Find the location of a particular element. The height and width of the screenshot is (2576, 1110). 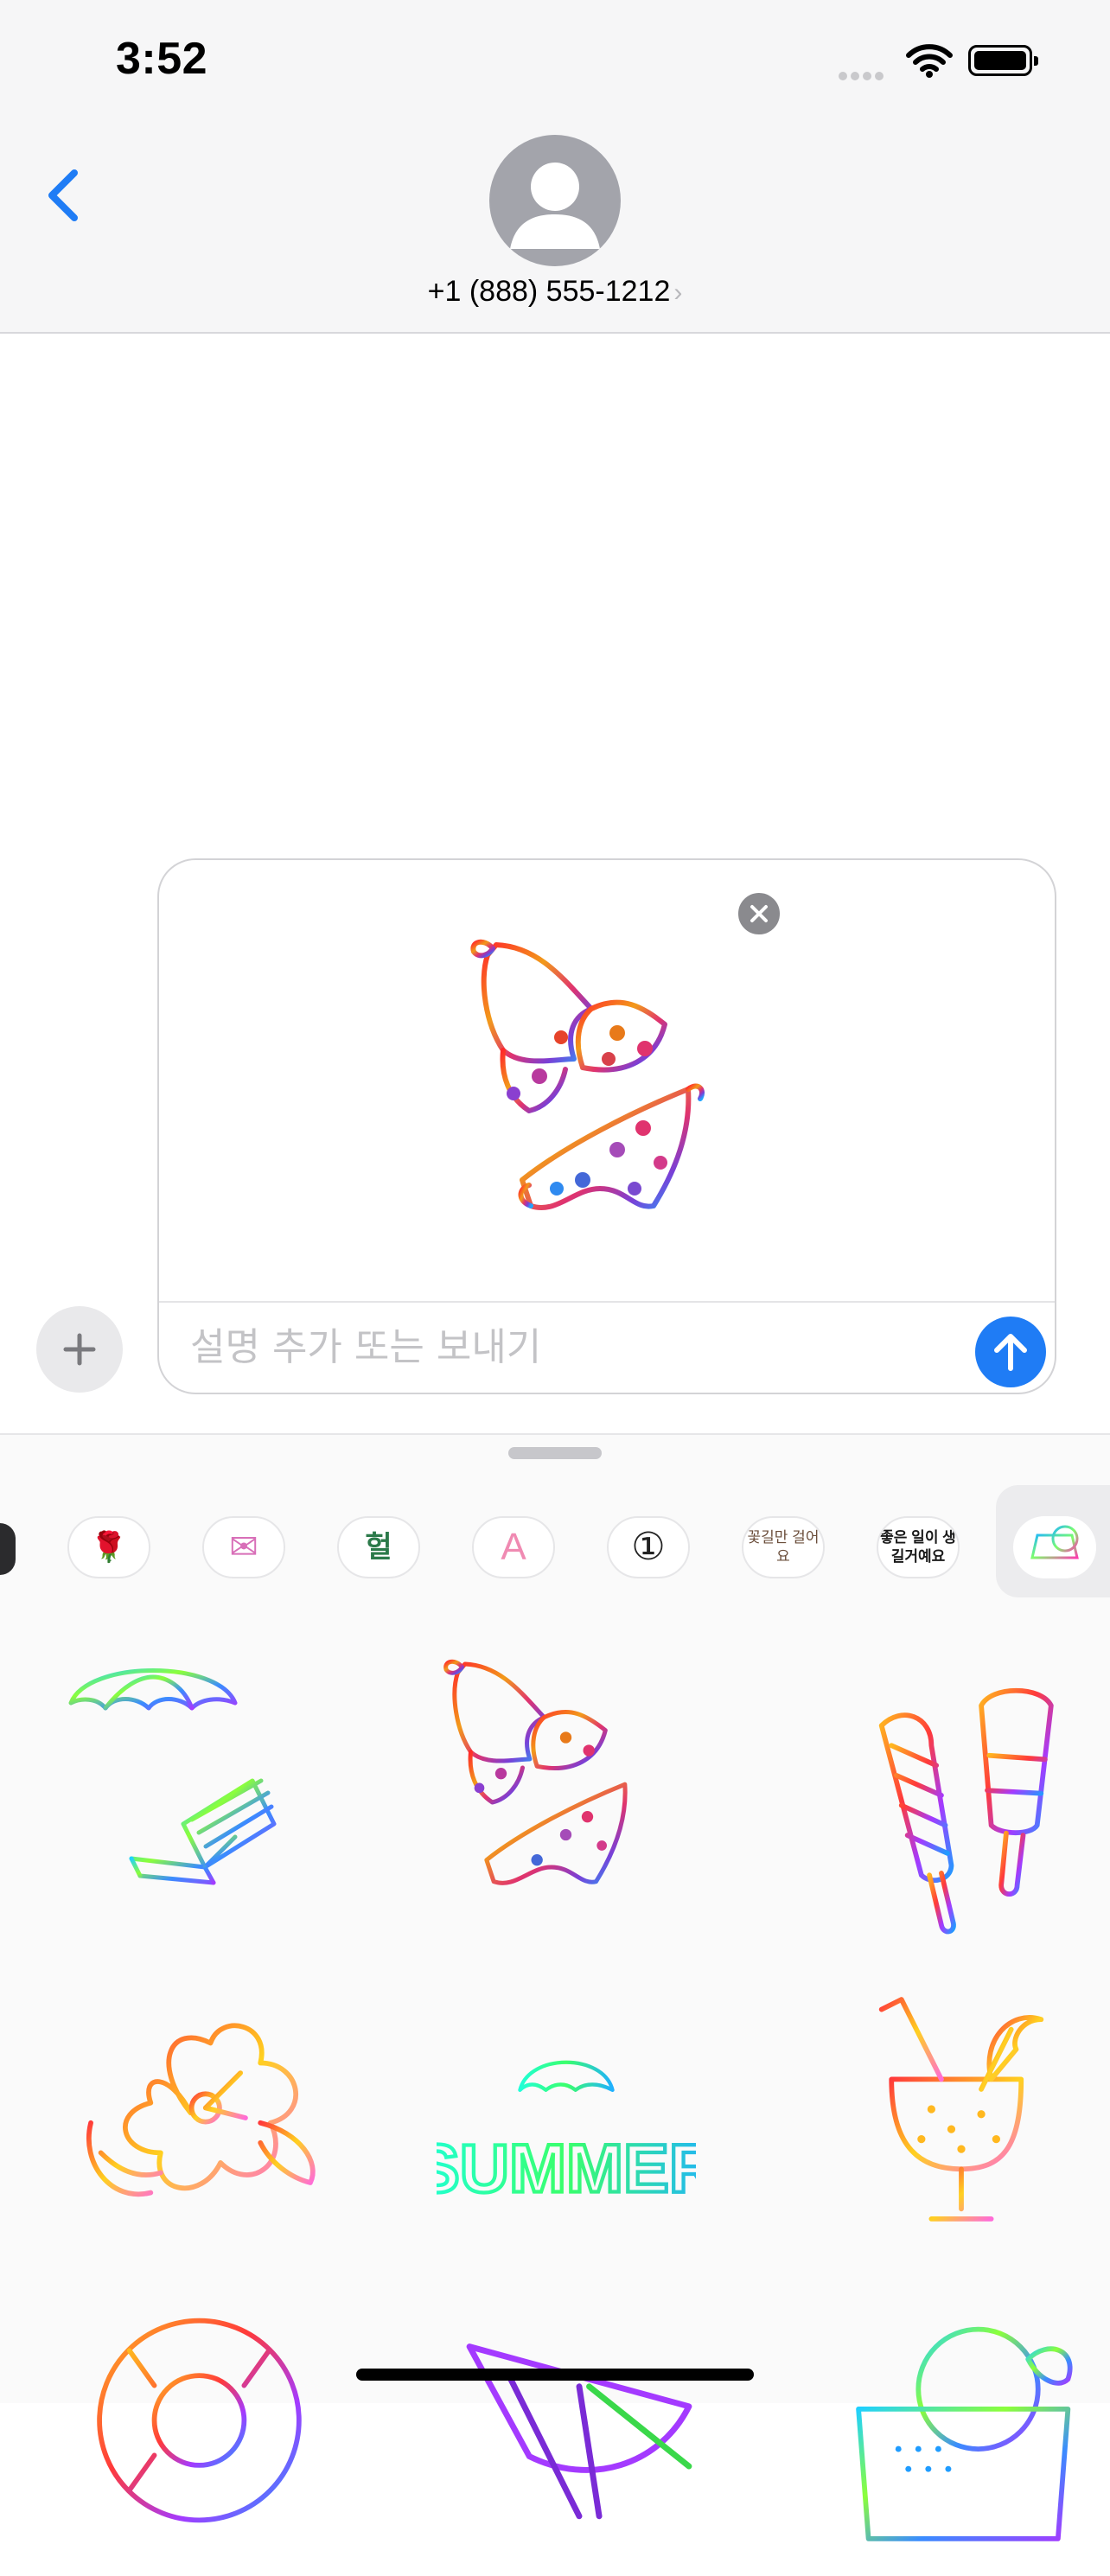

korean-phrase-sticker-icon-2: 좋은 일이 생길거예요 is located at coordinates (918, 1547).